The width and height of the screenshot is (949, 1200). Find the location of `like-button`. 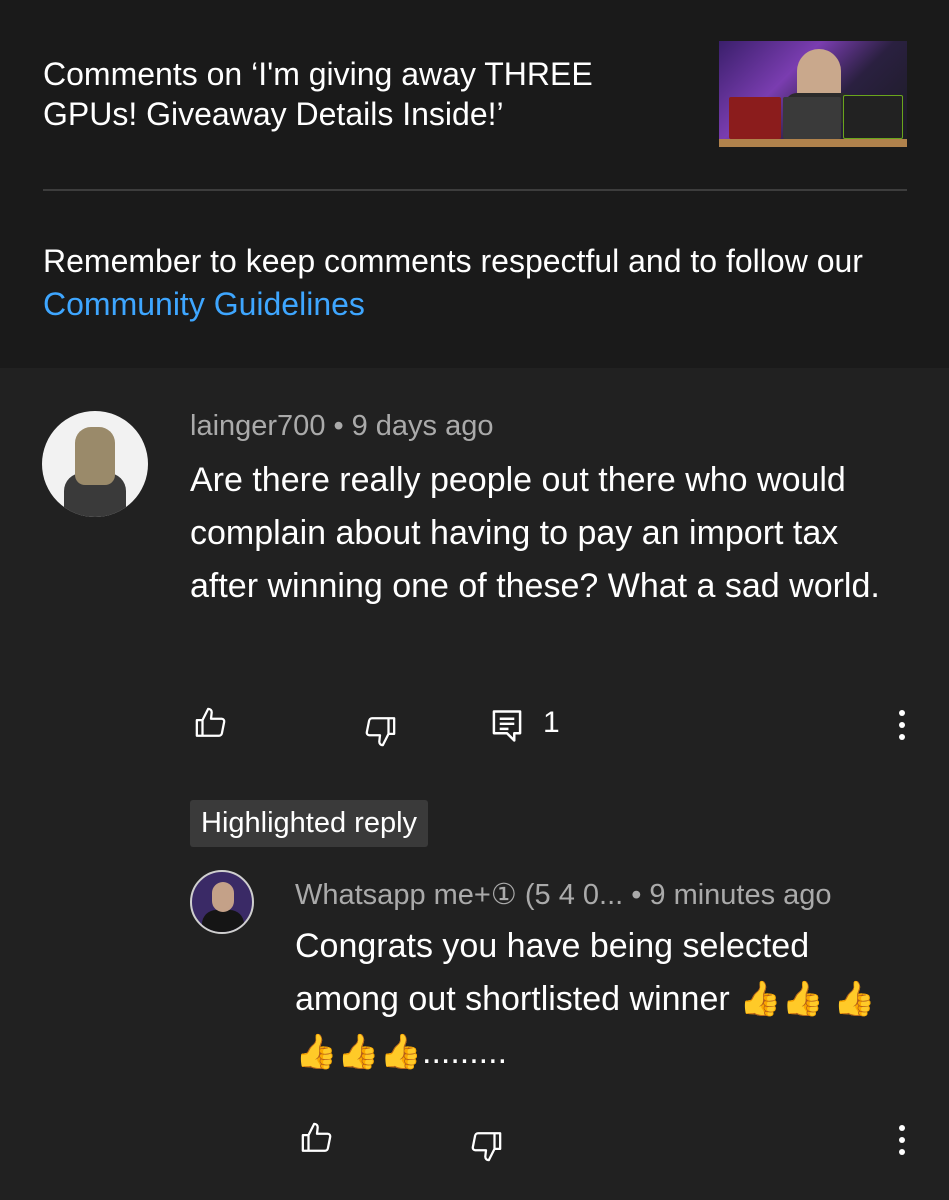

like-button is located at coordinates (211, 723).